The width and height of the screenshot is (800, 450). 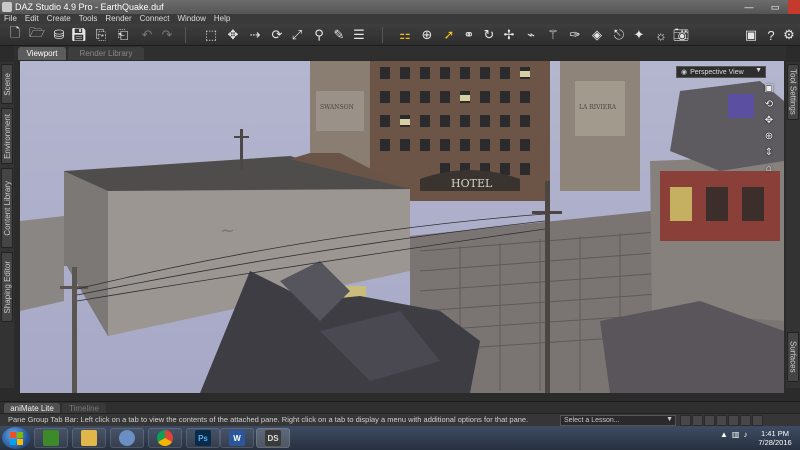 I want to click on translate-tool-icon: ⇢, so click(x=255, y=35).